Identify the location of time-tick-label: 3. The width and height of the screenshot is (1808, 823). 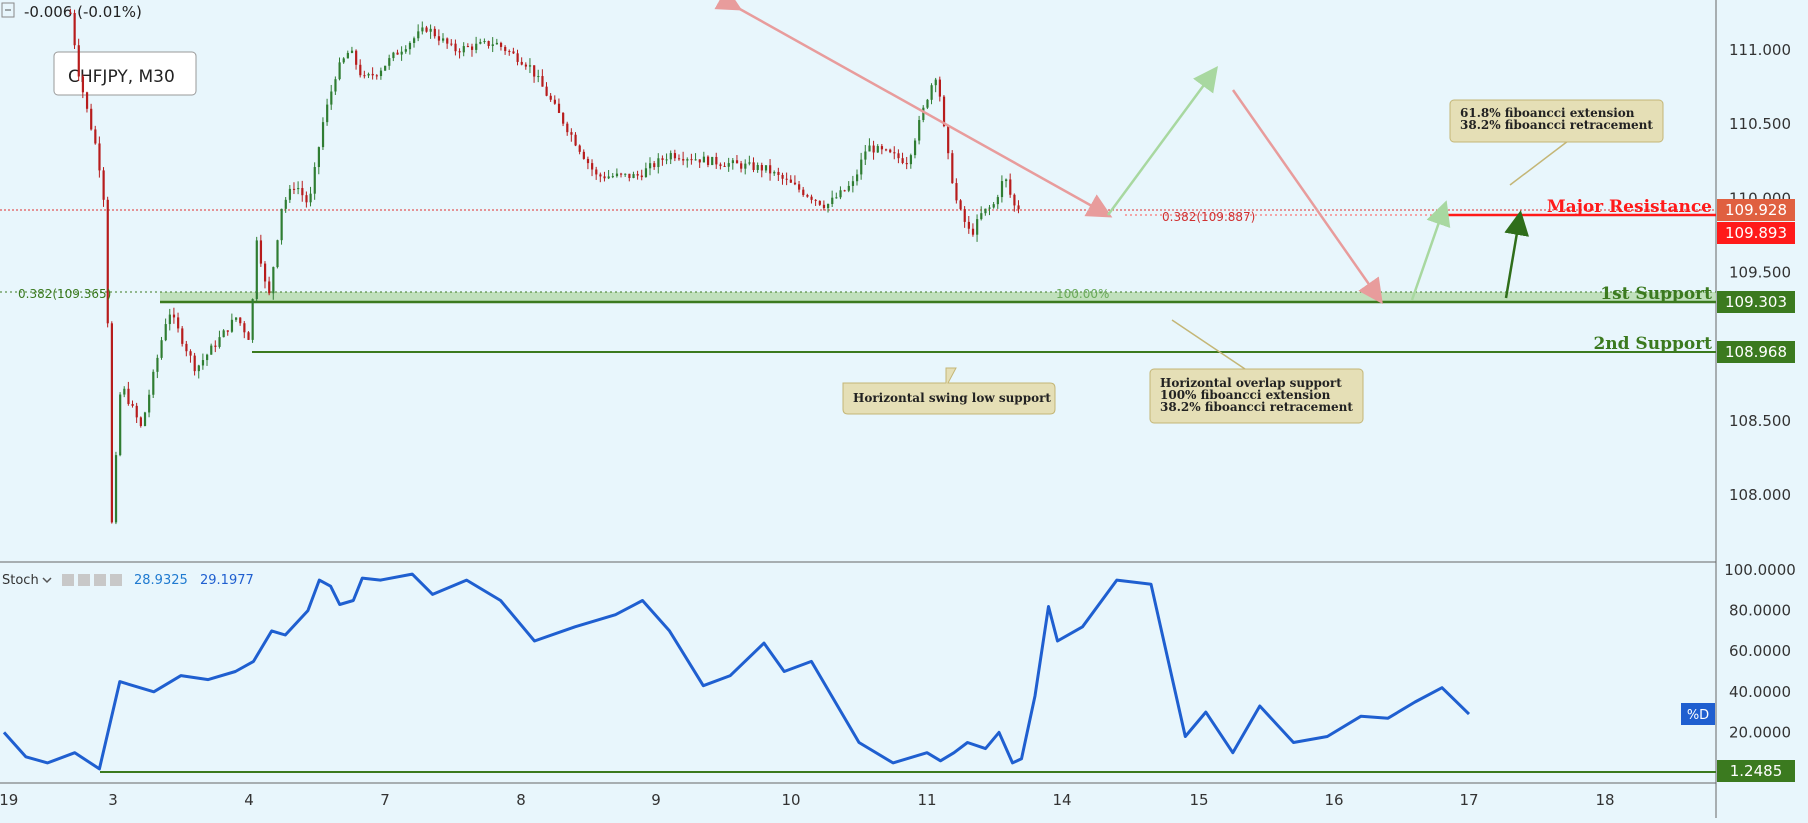
(113, 800).